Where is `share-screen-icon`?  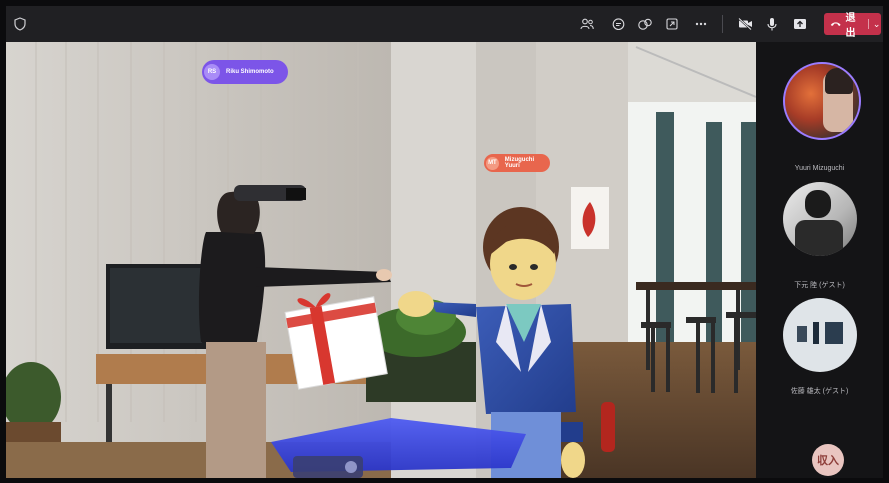 share-screen-icon is located at coordinates (800, 24).